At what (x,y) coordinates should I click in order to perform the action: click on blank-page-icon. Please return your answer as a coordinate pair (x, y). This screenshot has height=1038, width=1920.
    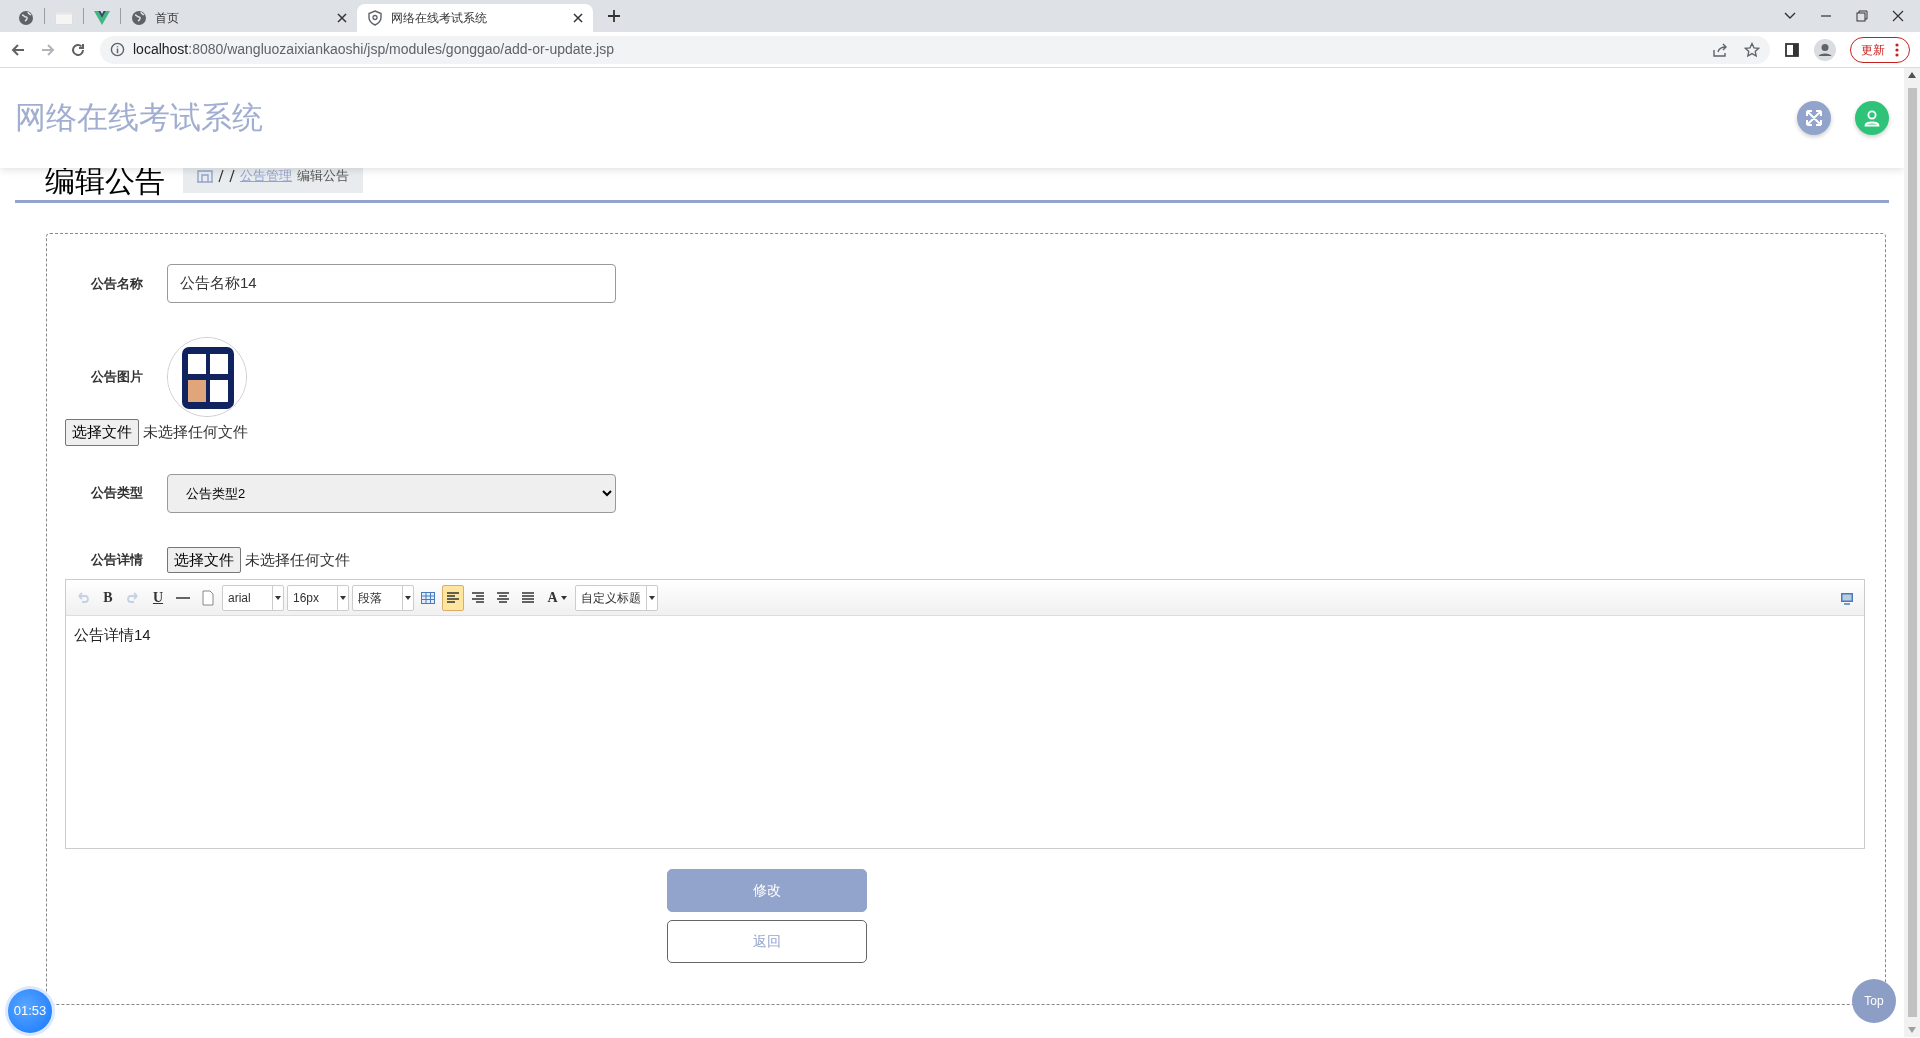
    Looking at the image, I should click on (64, 18).